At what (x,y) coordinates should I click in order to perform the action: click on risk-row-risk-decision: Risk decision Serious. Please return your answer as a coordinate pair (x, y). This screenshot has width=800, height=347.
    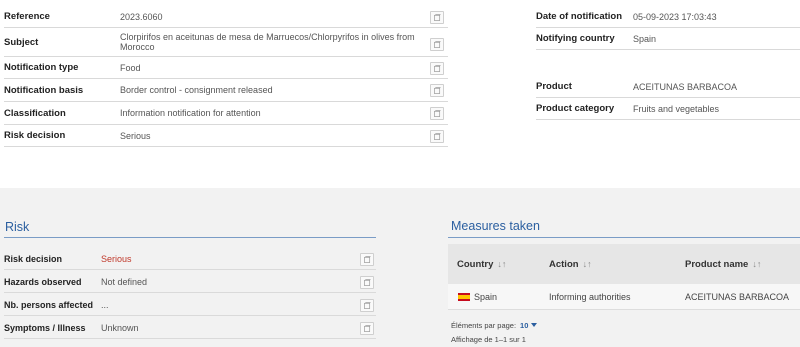
    Looking at the image, I should click on (190, 259).